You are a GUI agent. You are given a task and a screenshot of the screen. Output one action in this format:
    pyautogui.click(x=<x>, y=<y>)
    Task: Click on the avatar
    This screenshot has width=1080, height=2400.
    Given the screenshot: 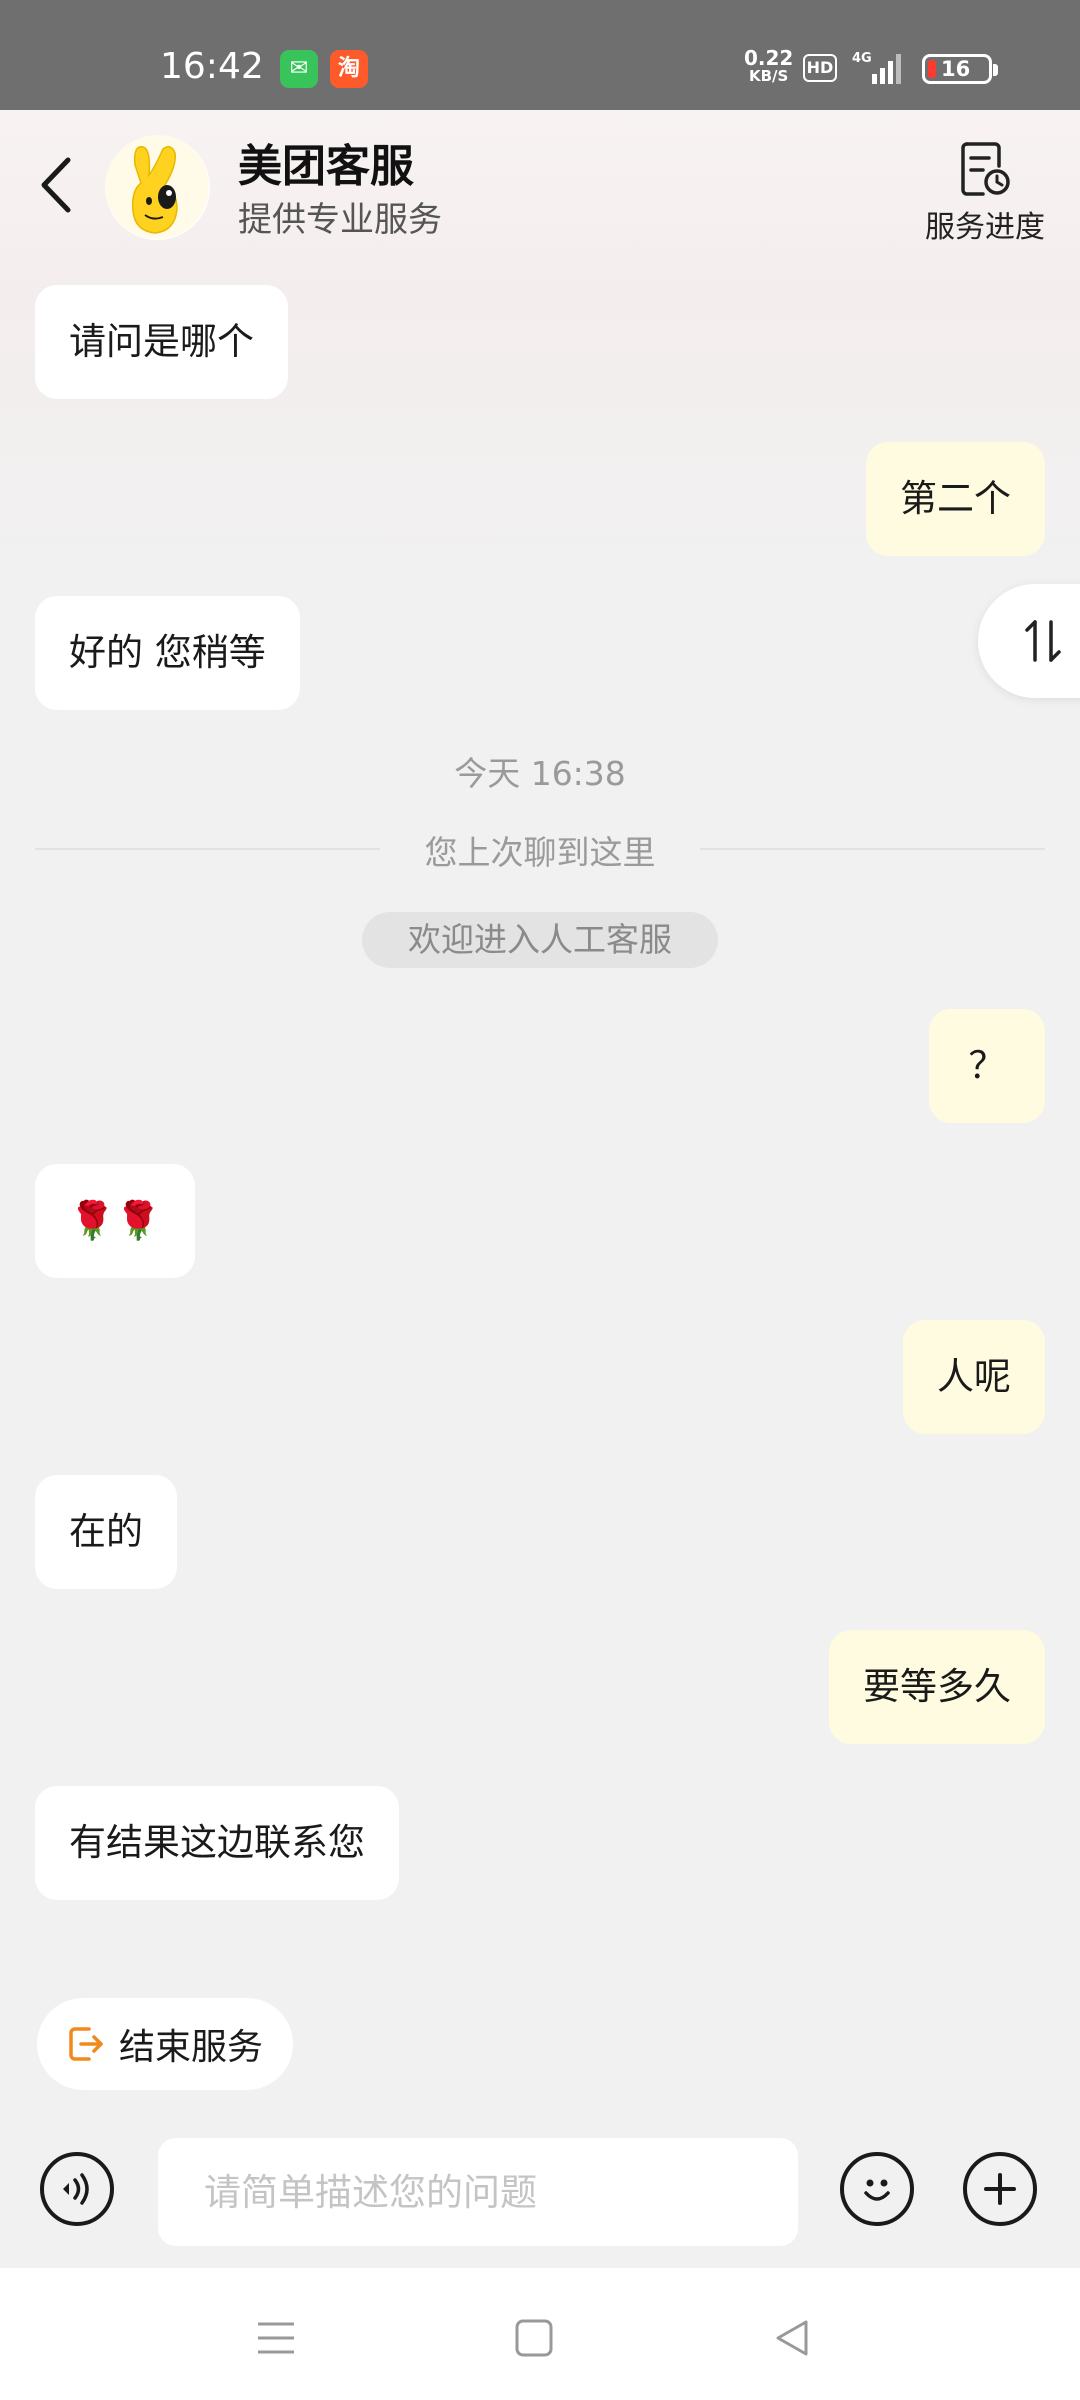 What is the action you would take?
    pyautogui.click(x=157, y=187)
    